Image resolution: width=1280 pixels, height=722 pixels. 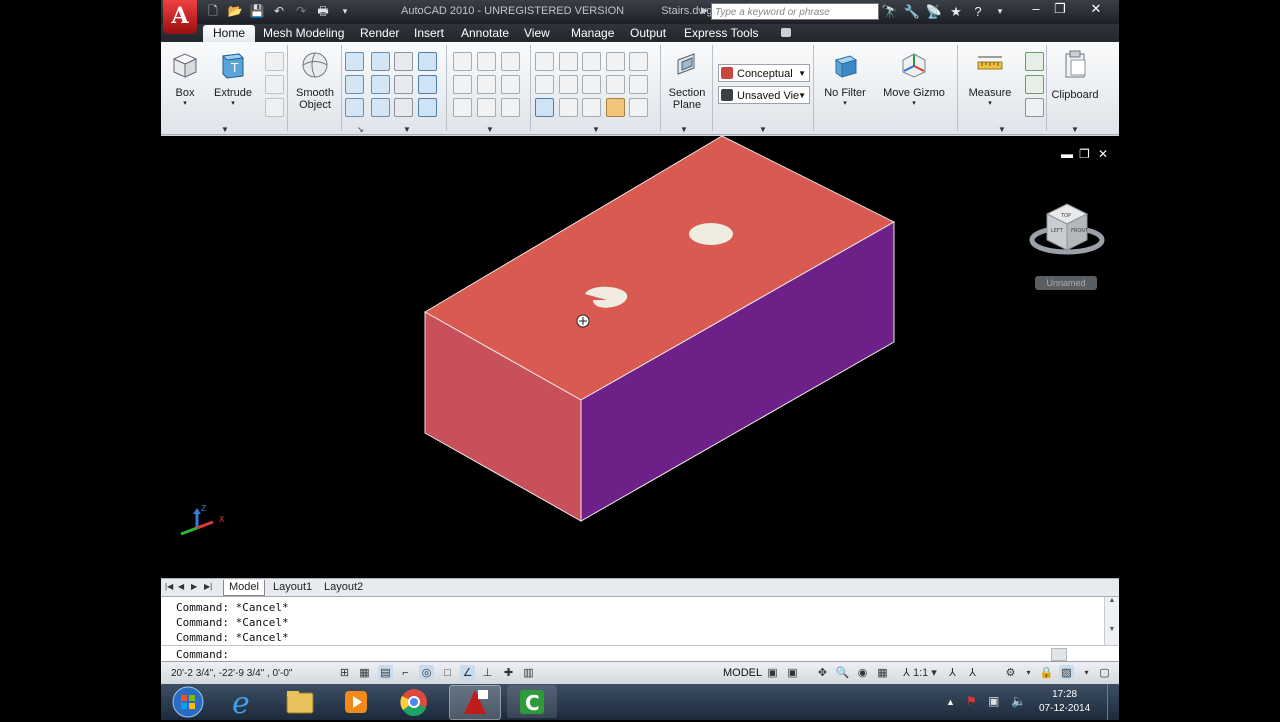 What do you see at coordinates (1059, 654) in the screenshot?
I see `horizontal-scroll-thumb` at bounding box center [1059, 654].